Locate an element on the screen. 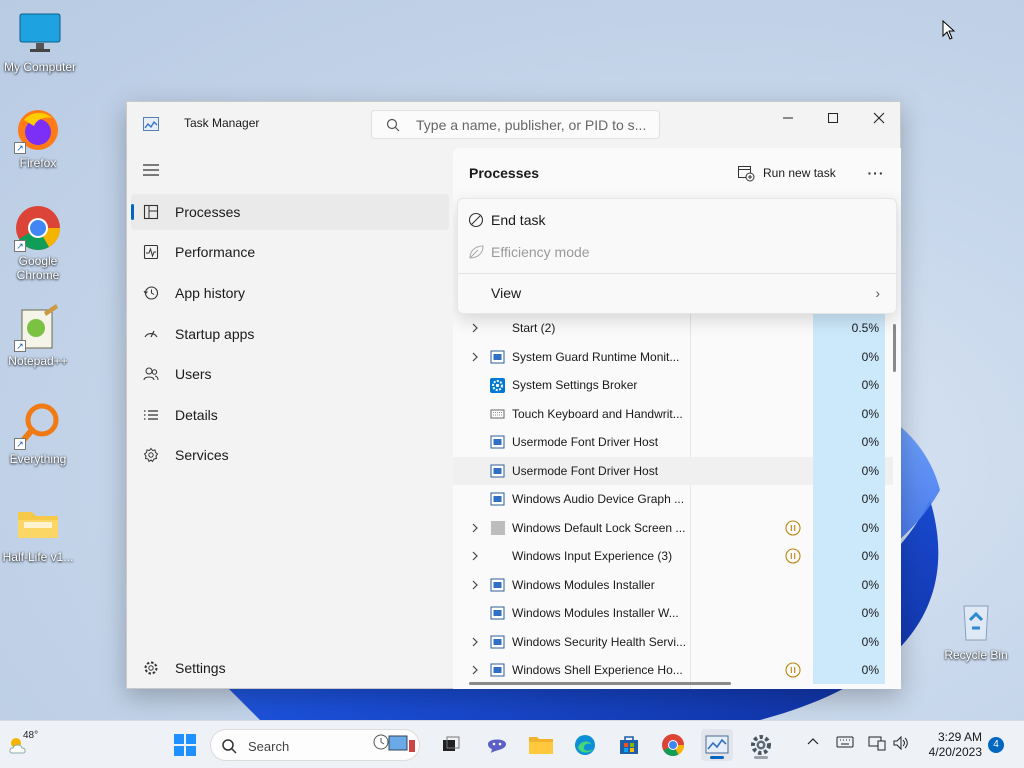  taskbar-edge is located at coordinates (585, 745).